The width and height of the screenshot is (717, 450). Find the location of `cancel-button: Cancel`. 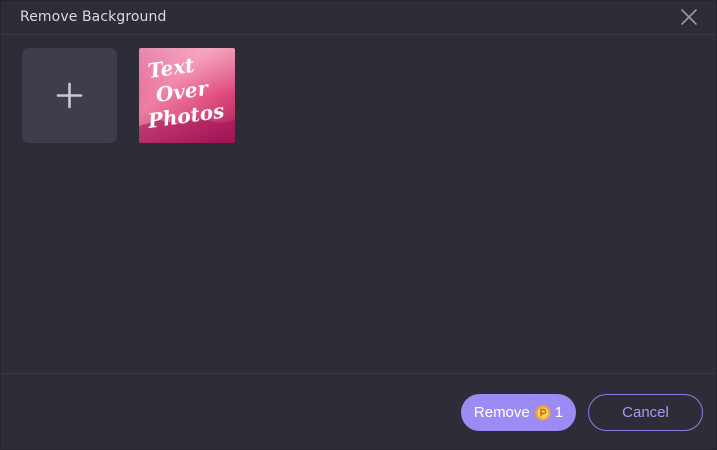

cancel-button: Cancel is located at coordinates (645, 412).